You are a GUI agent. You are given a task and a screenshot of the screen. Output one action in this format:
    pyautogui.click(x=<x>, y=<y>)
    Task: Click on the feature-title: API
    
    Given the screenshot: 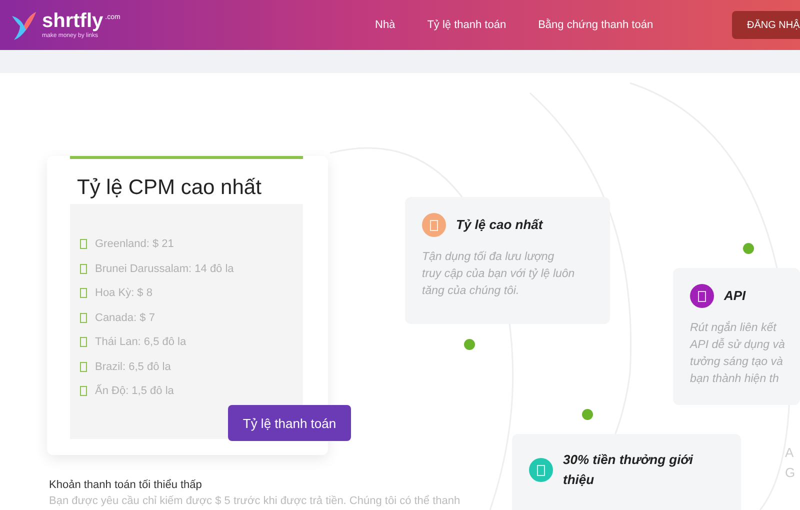 What is the action you would take?
    pyautogui.click(x=735, y=296)
    